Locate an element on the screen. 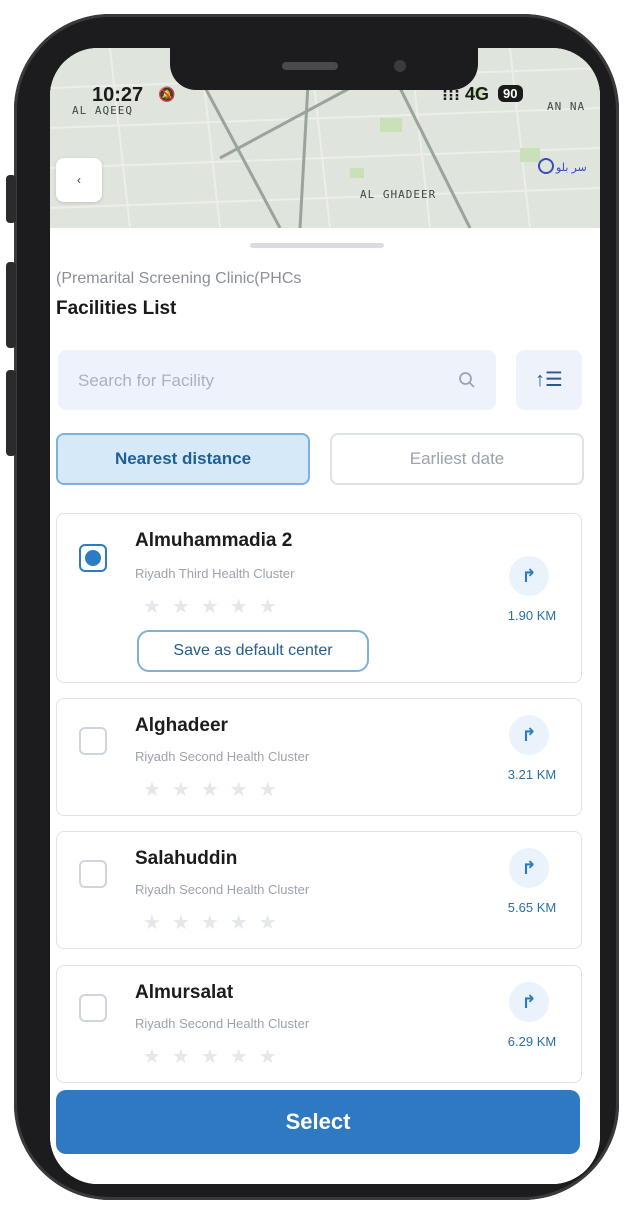 This screenshot has width=635, height=1215. status-time: 10:27 is located at coordinates (118, 95).